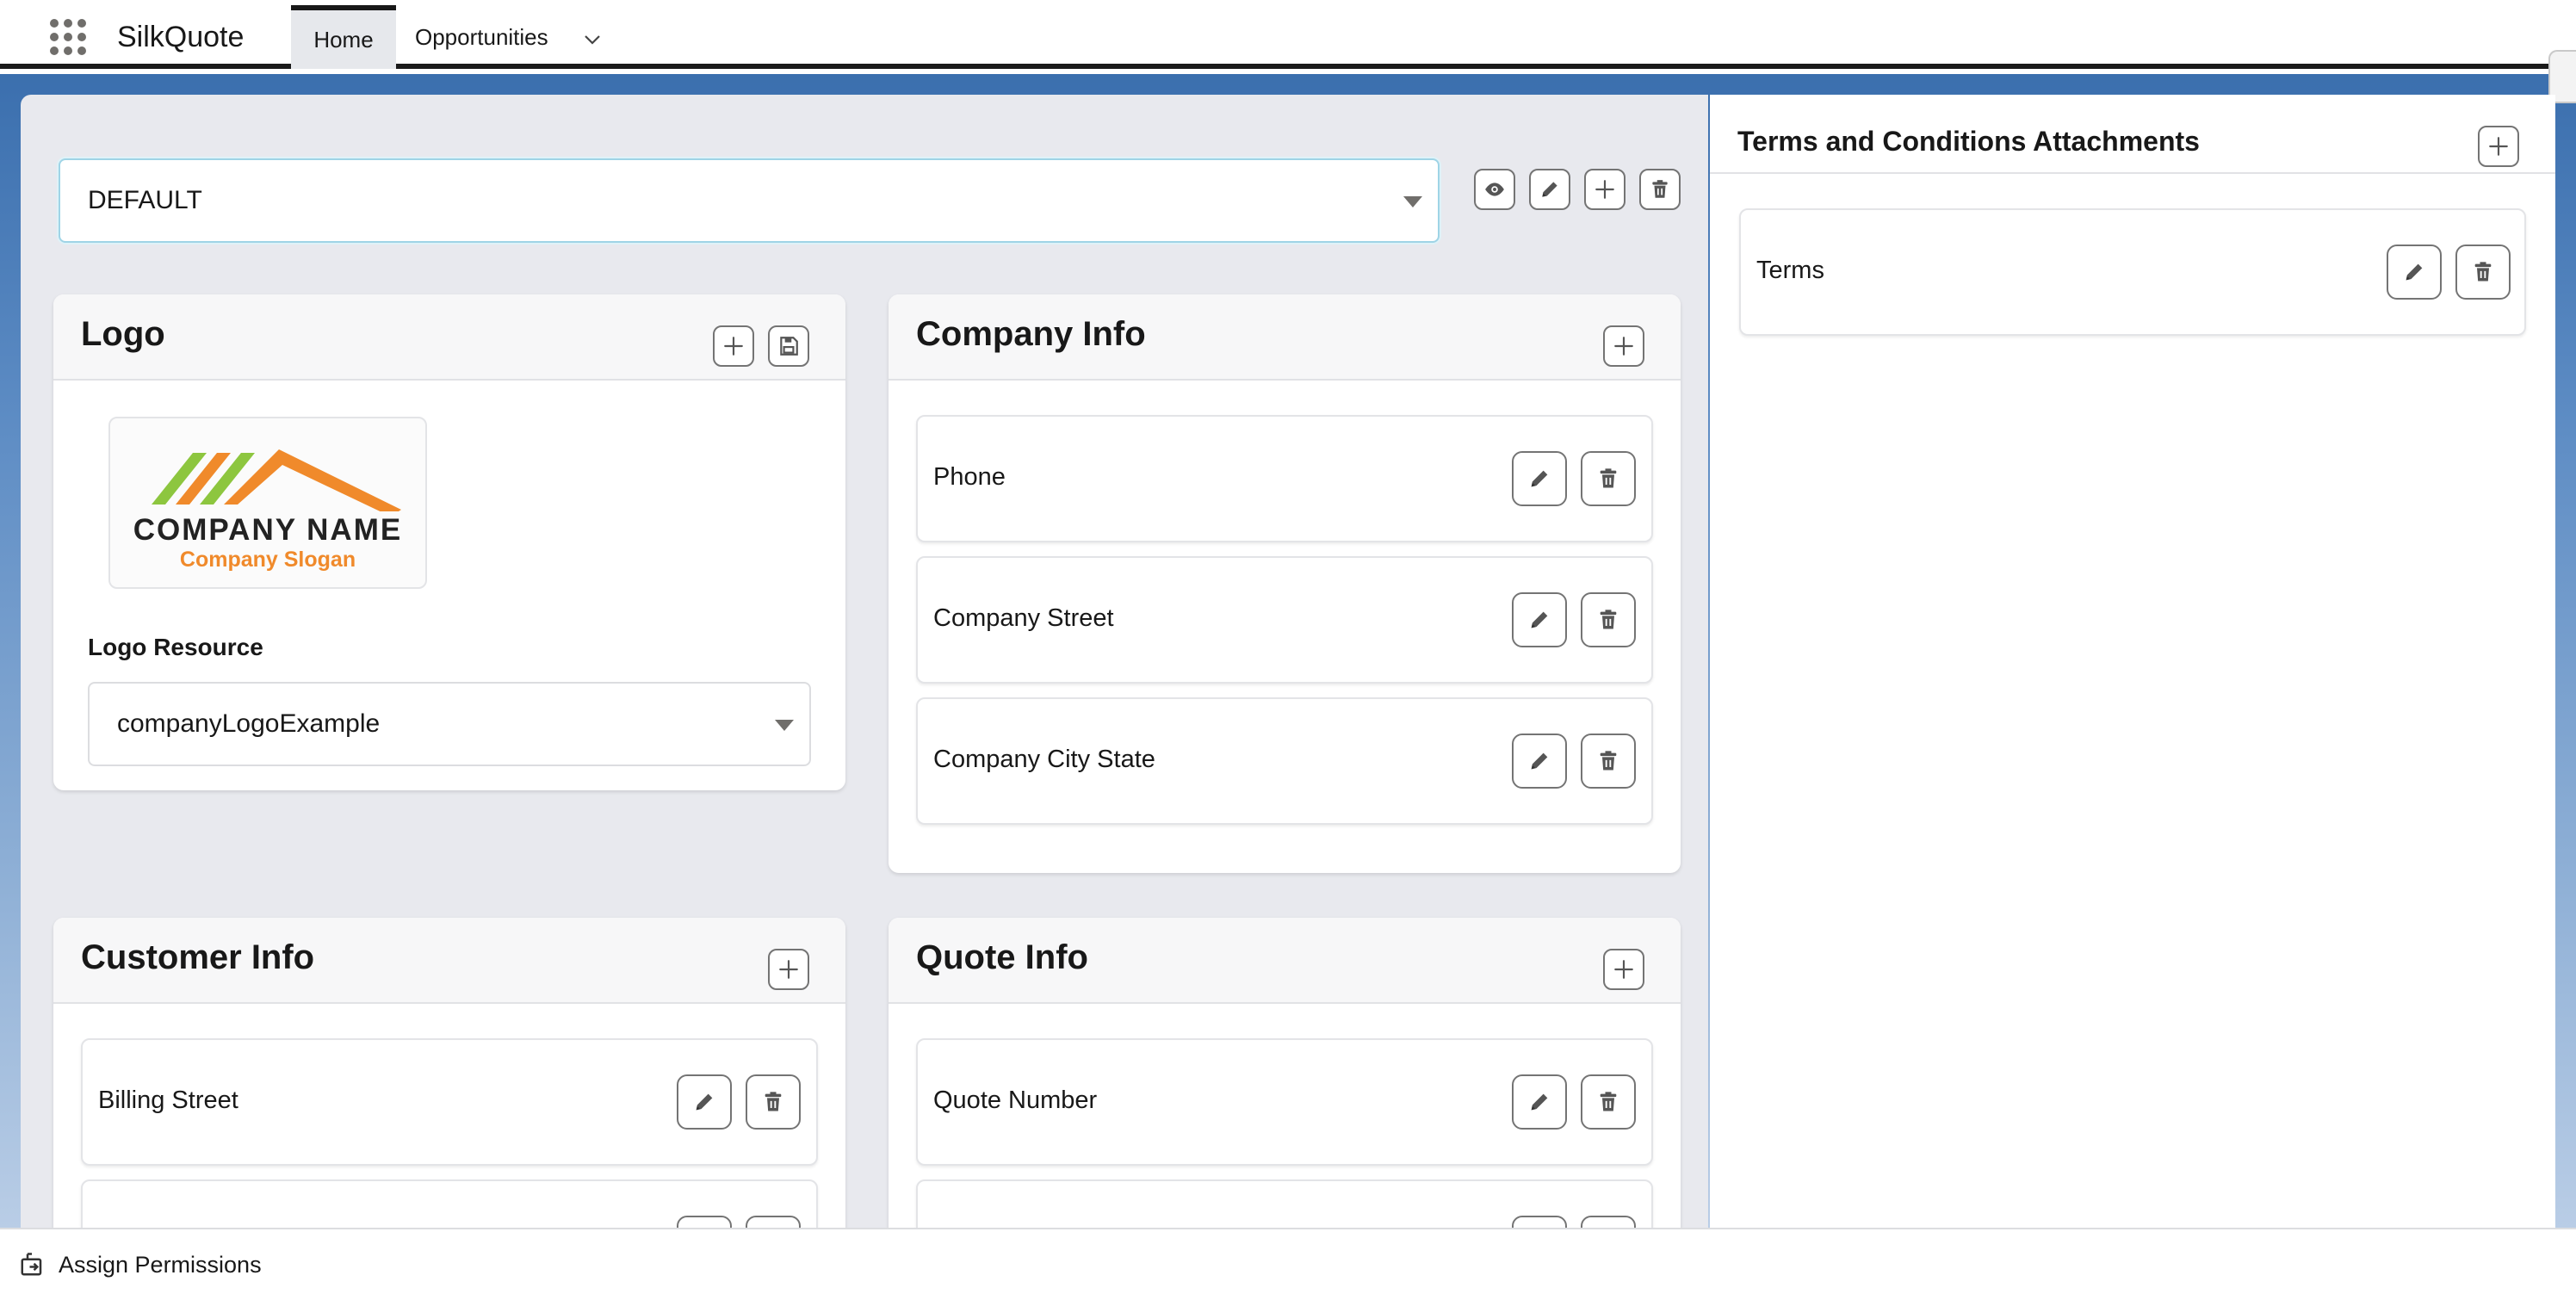  Describe the element at coordinates (1288, 34) in the screenshot. I see `global-header: SilkQuote Home Opportunities` at that location.